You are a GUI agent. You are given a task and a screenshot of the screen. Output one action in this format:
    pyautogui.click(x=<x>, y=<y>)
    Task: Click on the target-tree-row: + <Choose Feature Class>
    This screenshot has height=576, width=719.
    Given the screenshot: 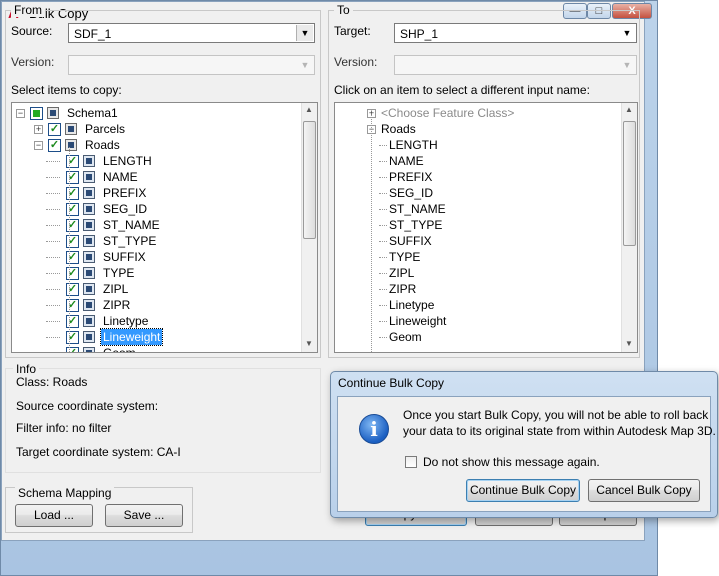 What is the action you would take?
    pyautogui.click(x=475, y=113)
    